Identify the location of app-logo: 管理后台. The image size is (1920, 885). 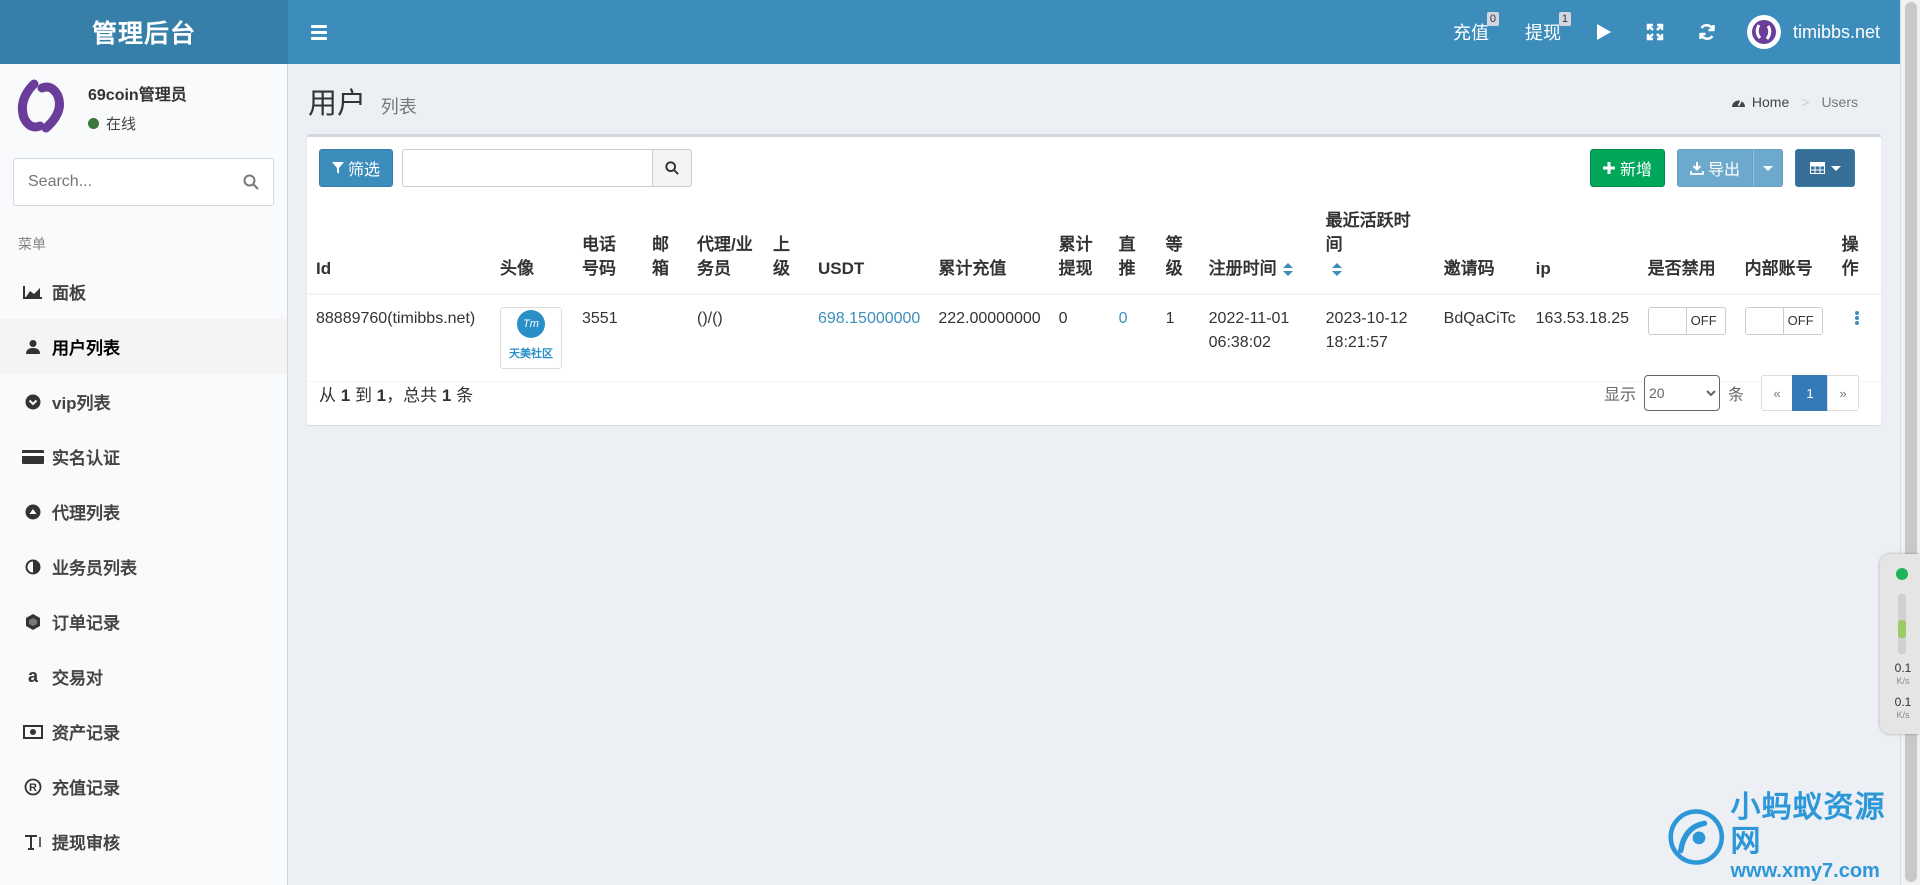
(144, 32).